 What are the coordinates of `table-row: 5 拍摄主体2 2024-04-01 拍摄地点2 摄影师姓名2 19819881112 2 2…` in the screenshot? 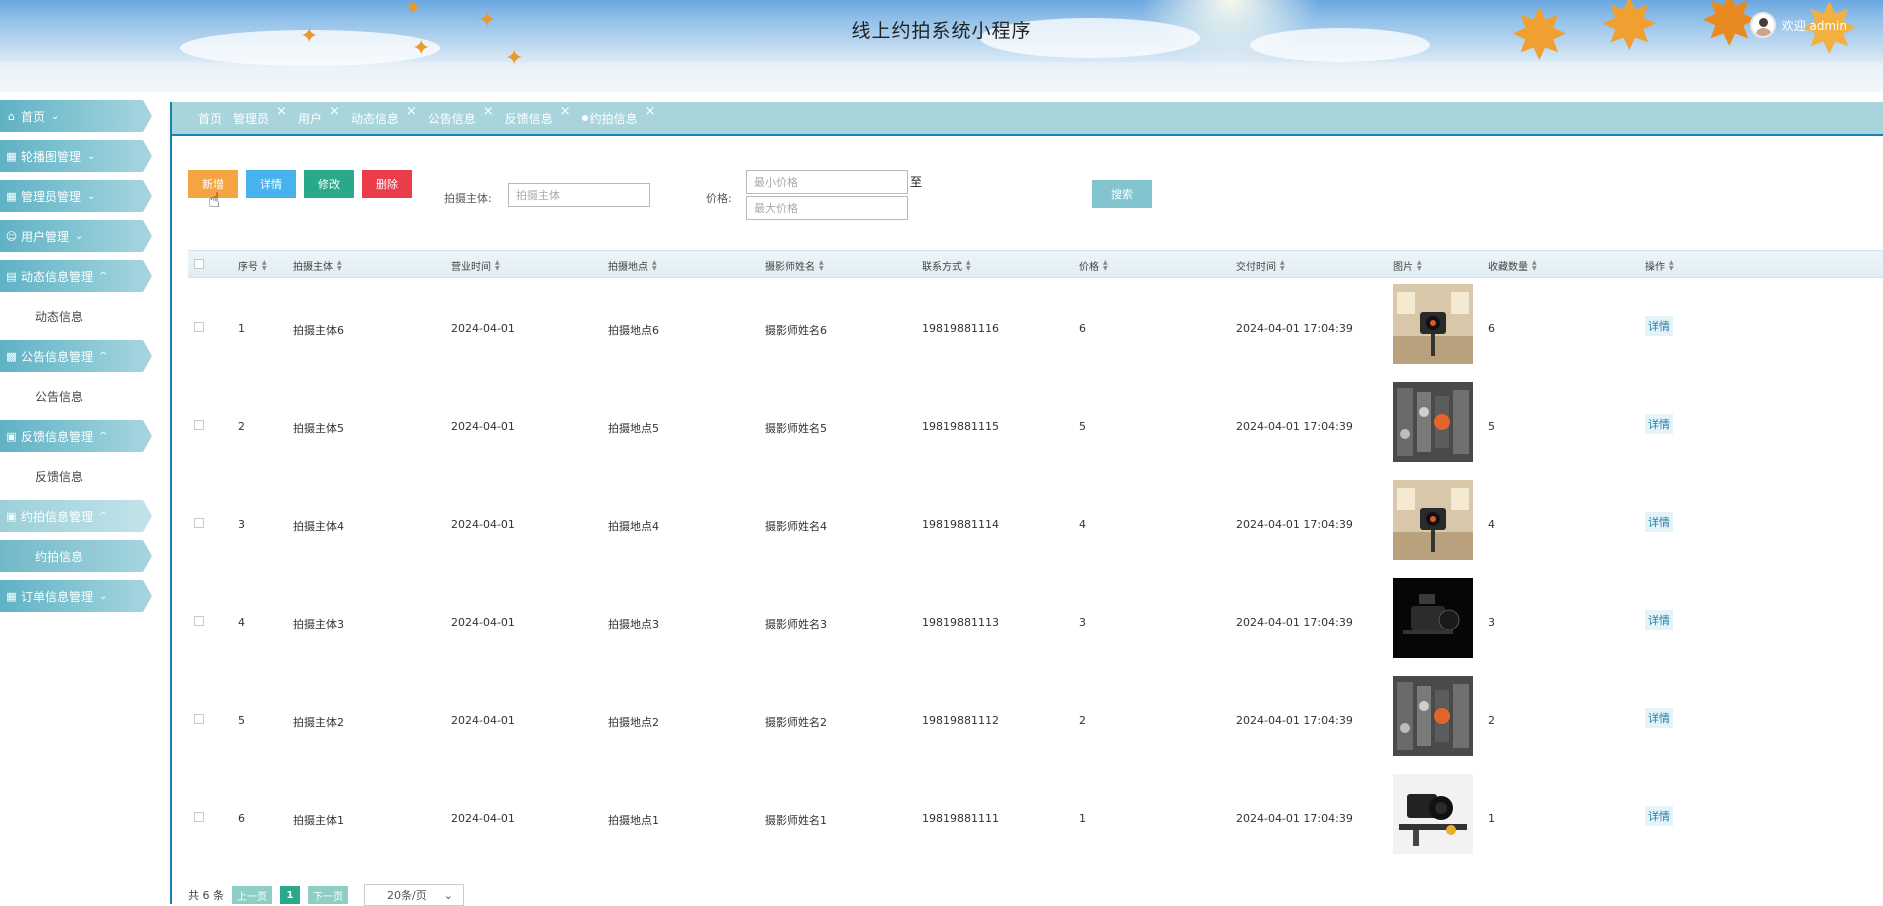 It's located at (1035, 719).